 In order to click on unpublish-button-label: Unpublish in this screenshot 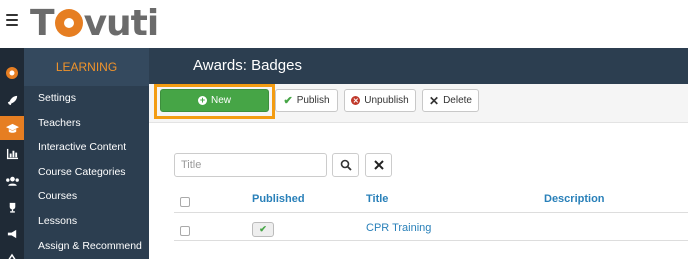, I will do `click(386, 100)`.